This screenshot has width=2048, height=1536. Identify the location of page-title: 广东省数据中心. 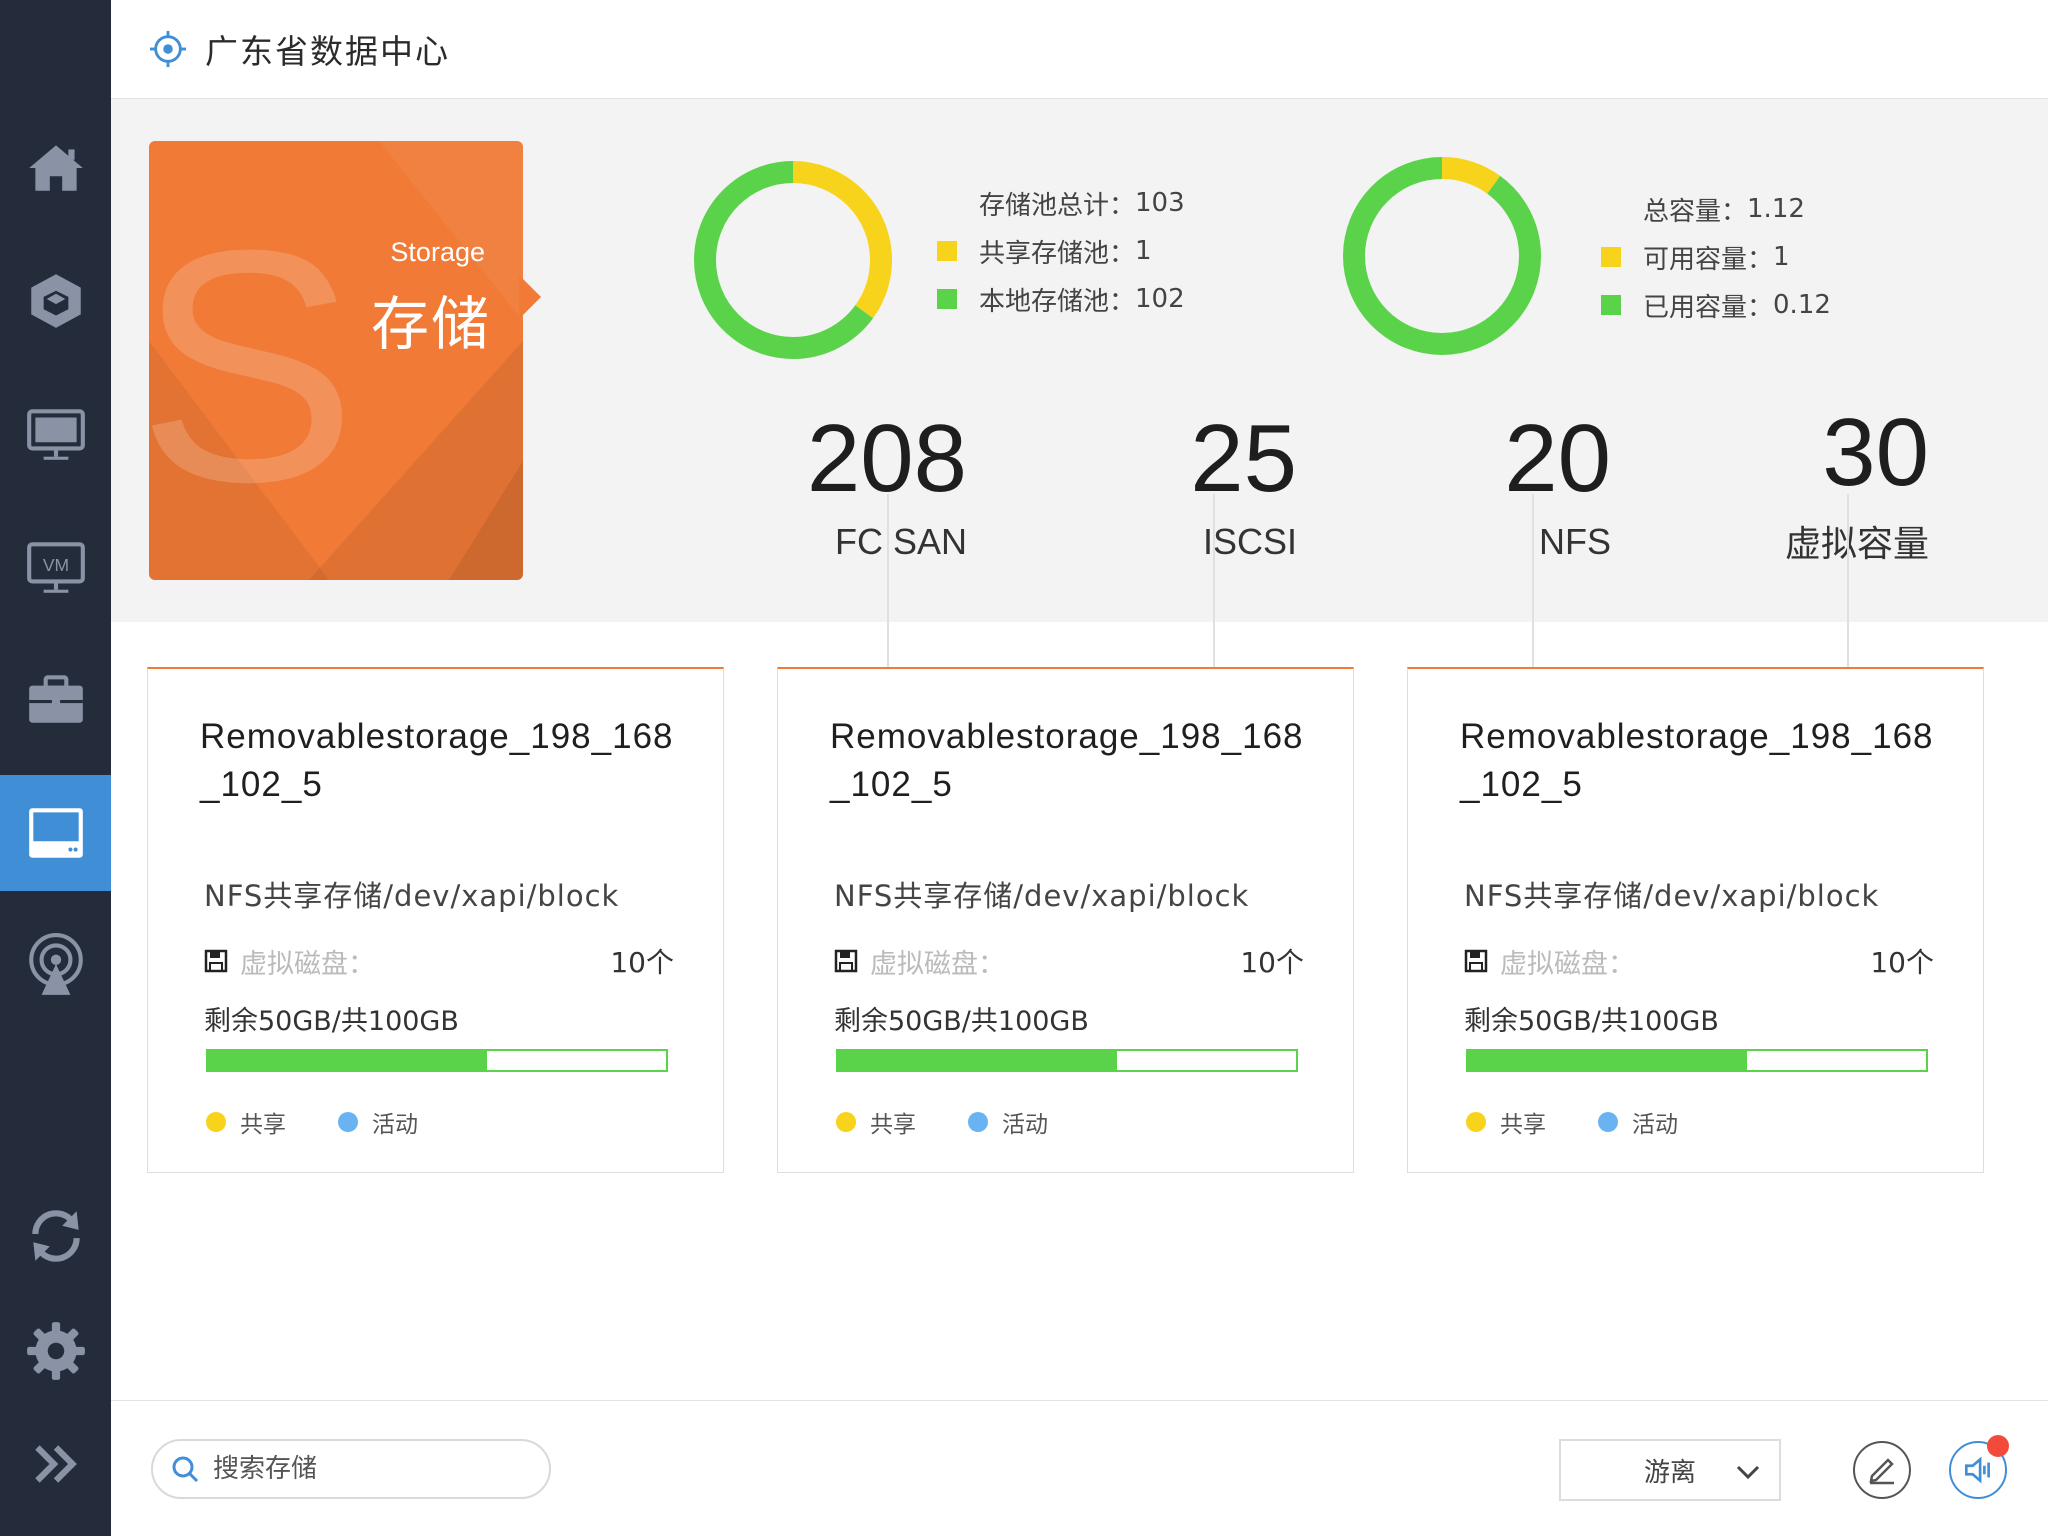
(327, 51).